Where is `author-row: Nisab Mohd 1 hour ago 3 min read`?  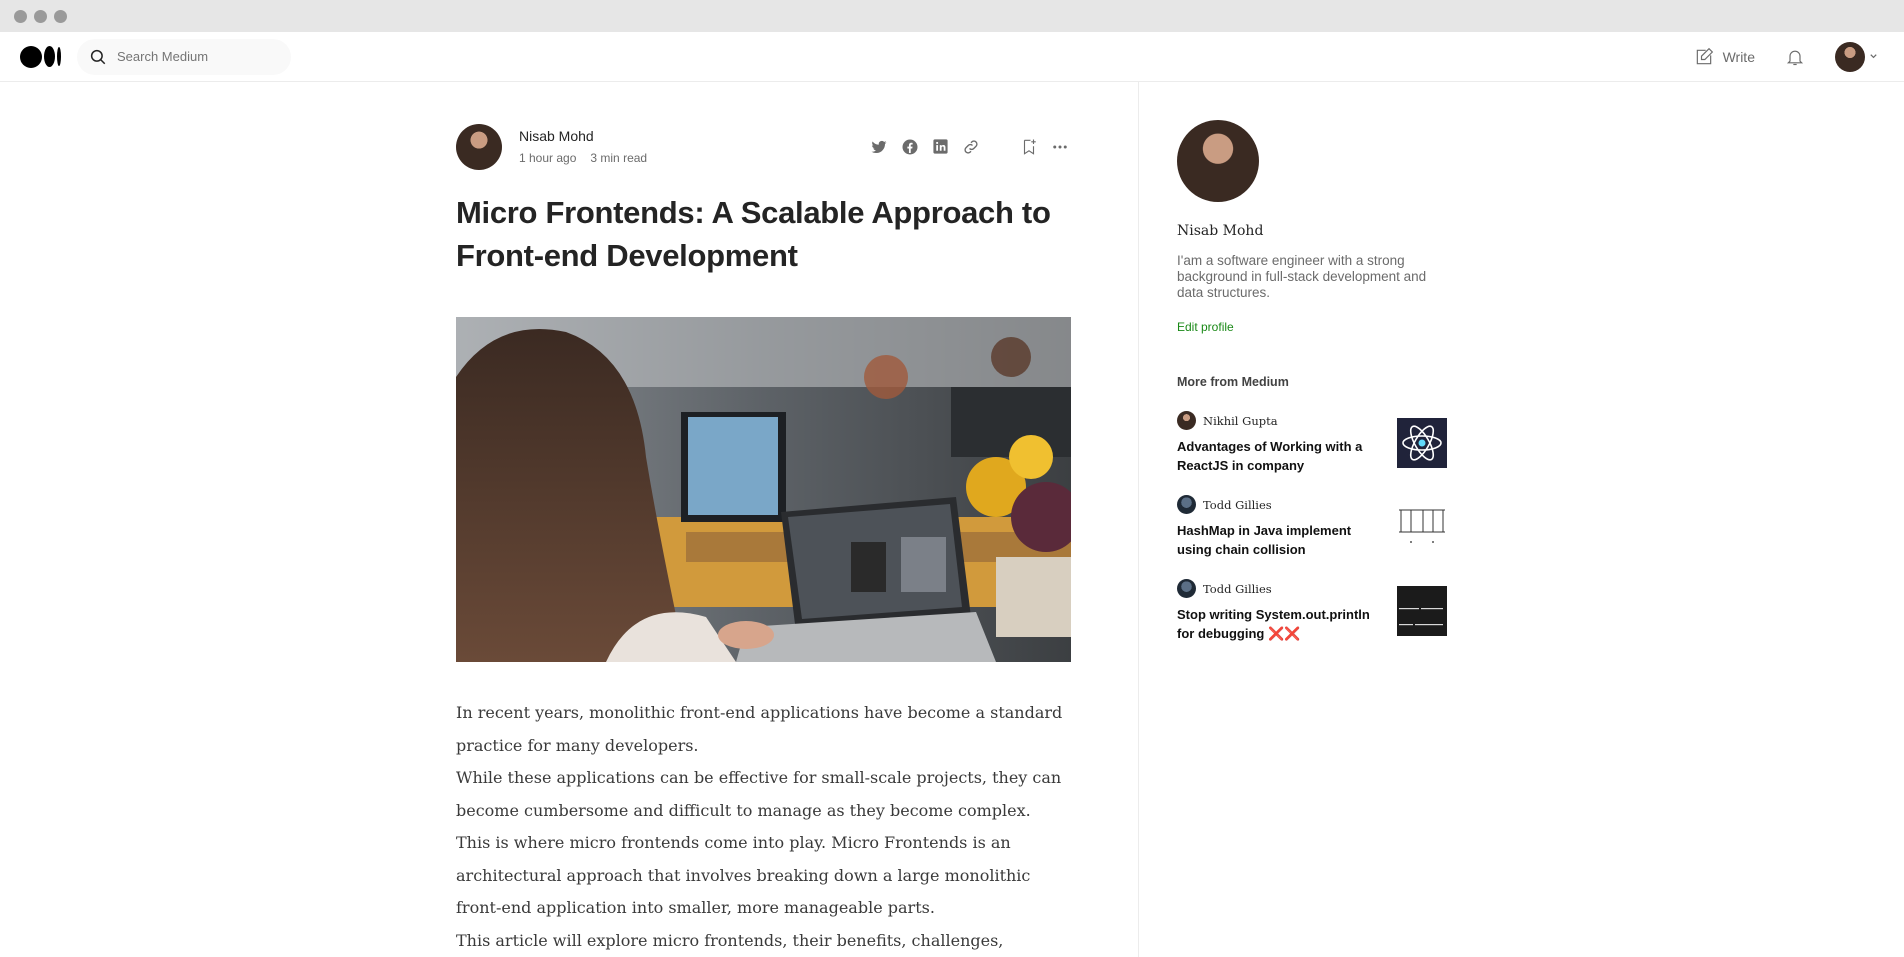 author-row: Nisab Mohd 1 hour ago 3 min read is located at coordinates (763, 146).